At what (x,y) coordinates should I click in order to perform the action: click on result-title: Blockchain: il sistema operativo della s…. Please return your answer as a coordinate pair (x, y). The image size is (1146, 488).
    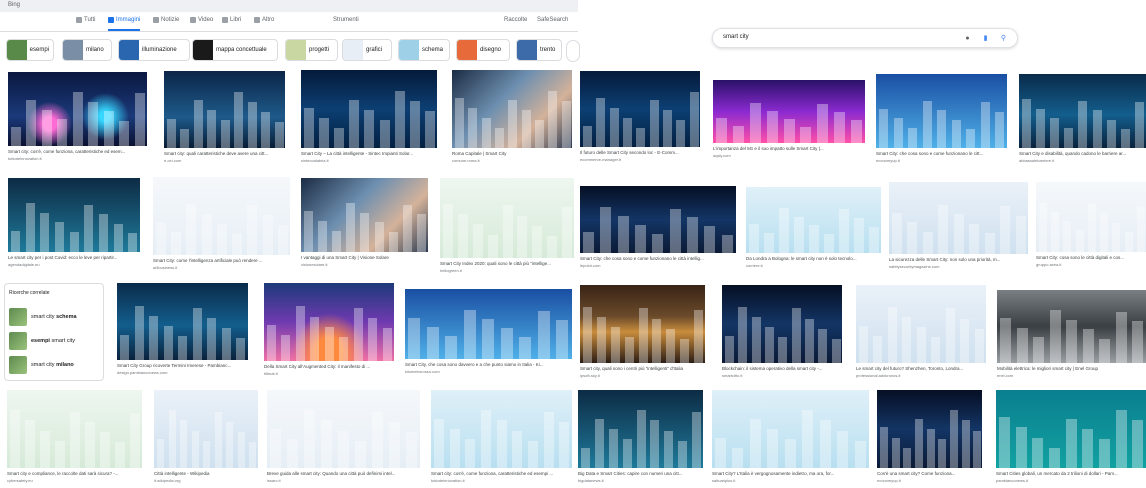
    Looking at the image, I should click on (782, 369).